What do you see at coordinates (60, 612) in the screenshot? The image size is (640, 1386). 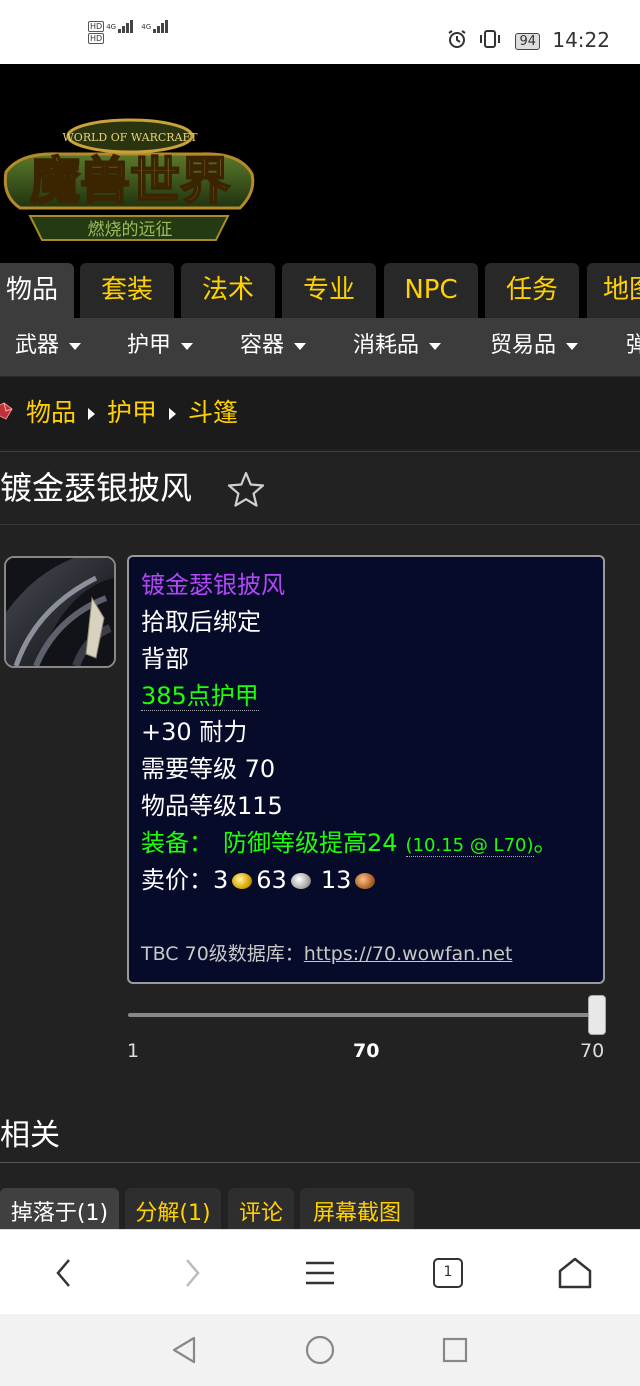 I see `item-icon` at bounding box center [60, 612].